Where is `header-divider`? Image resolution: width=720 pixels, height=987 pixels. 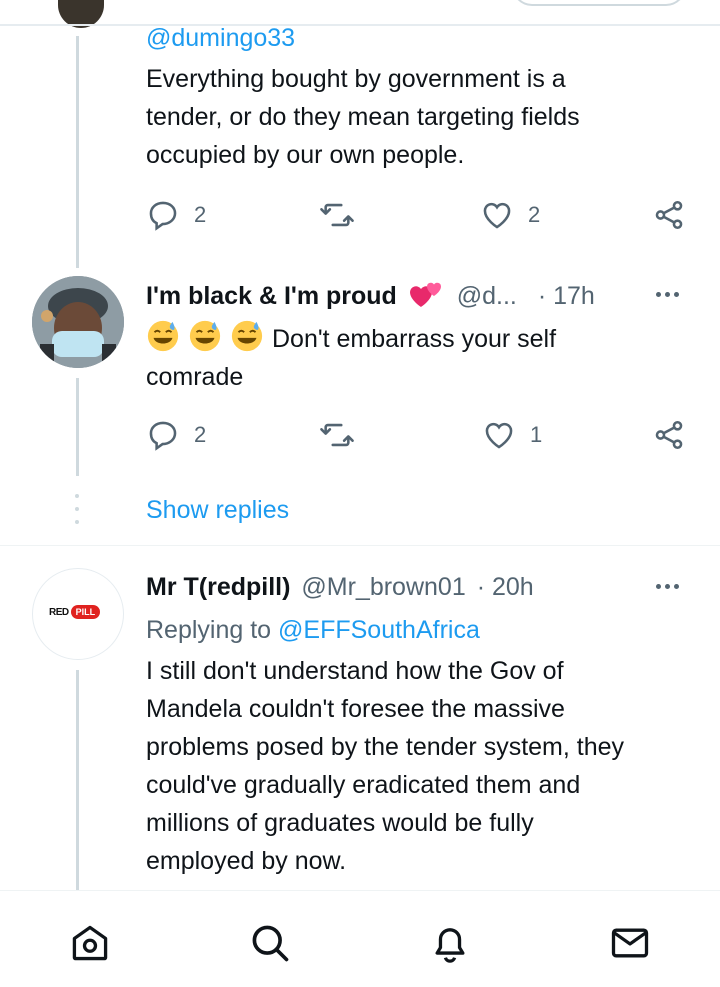
header-divider is located at coordinates (360, 25).